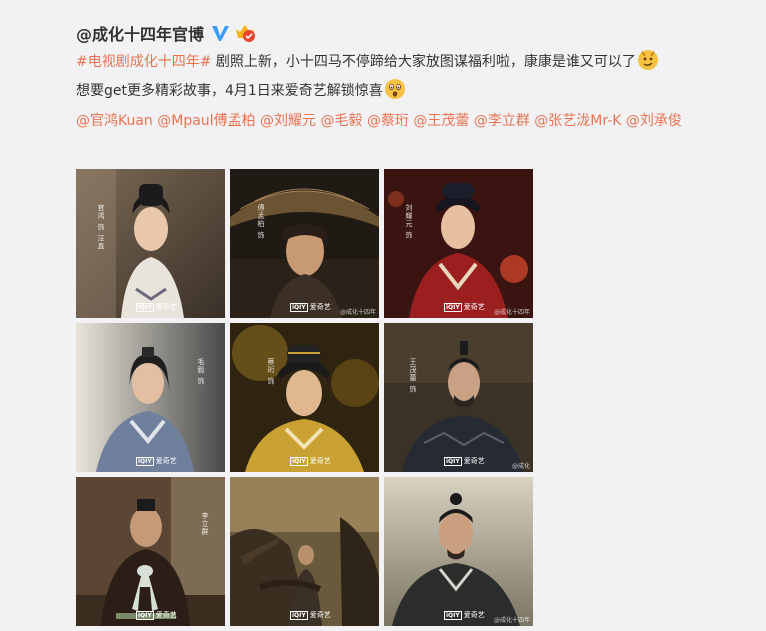 Image resolution: width=766 pixels, height=631 pixels. Describe the element at coordinates (502, 121) in the screenshot. I see `mention-link: @李立群` at that location.